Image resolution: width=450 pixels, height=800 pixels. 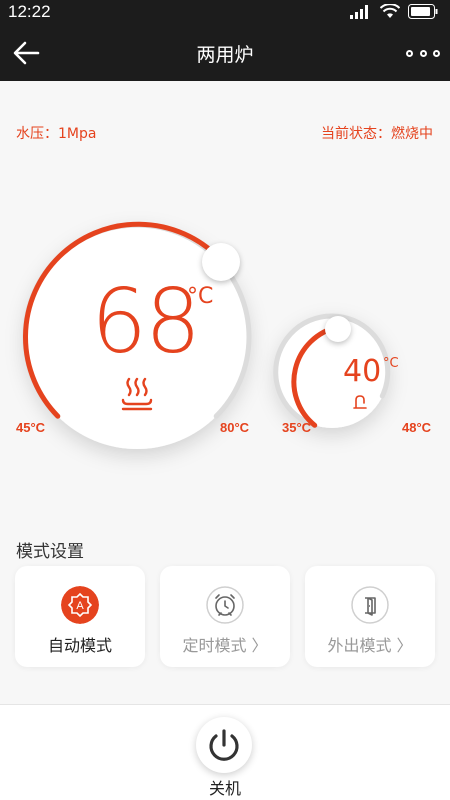 What do you see at coordinates (225, 645) in the screenshot?
I see `timer-mode-label: 定时模式 〉` at bounding box center [225, 645].